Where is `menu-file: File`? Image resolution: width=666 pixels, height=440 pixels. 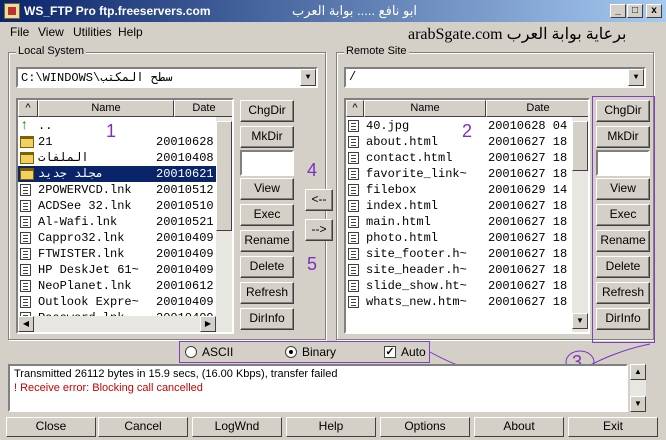
menu-file: File is located at coordinates (19, 32).